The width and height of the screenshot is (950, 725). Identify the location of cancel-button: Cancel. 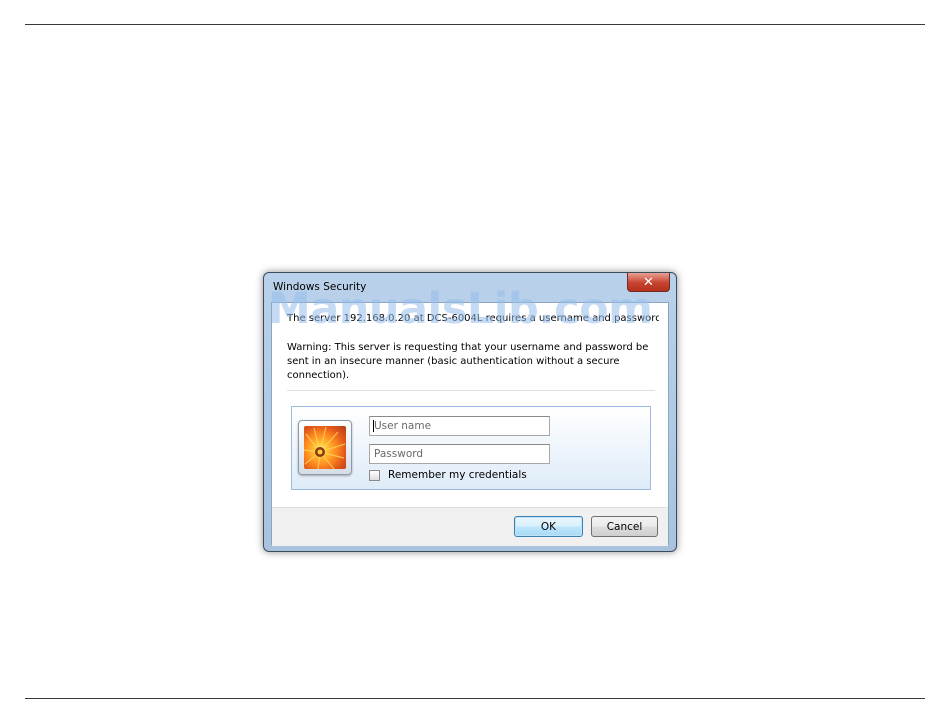
(624, 526).